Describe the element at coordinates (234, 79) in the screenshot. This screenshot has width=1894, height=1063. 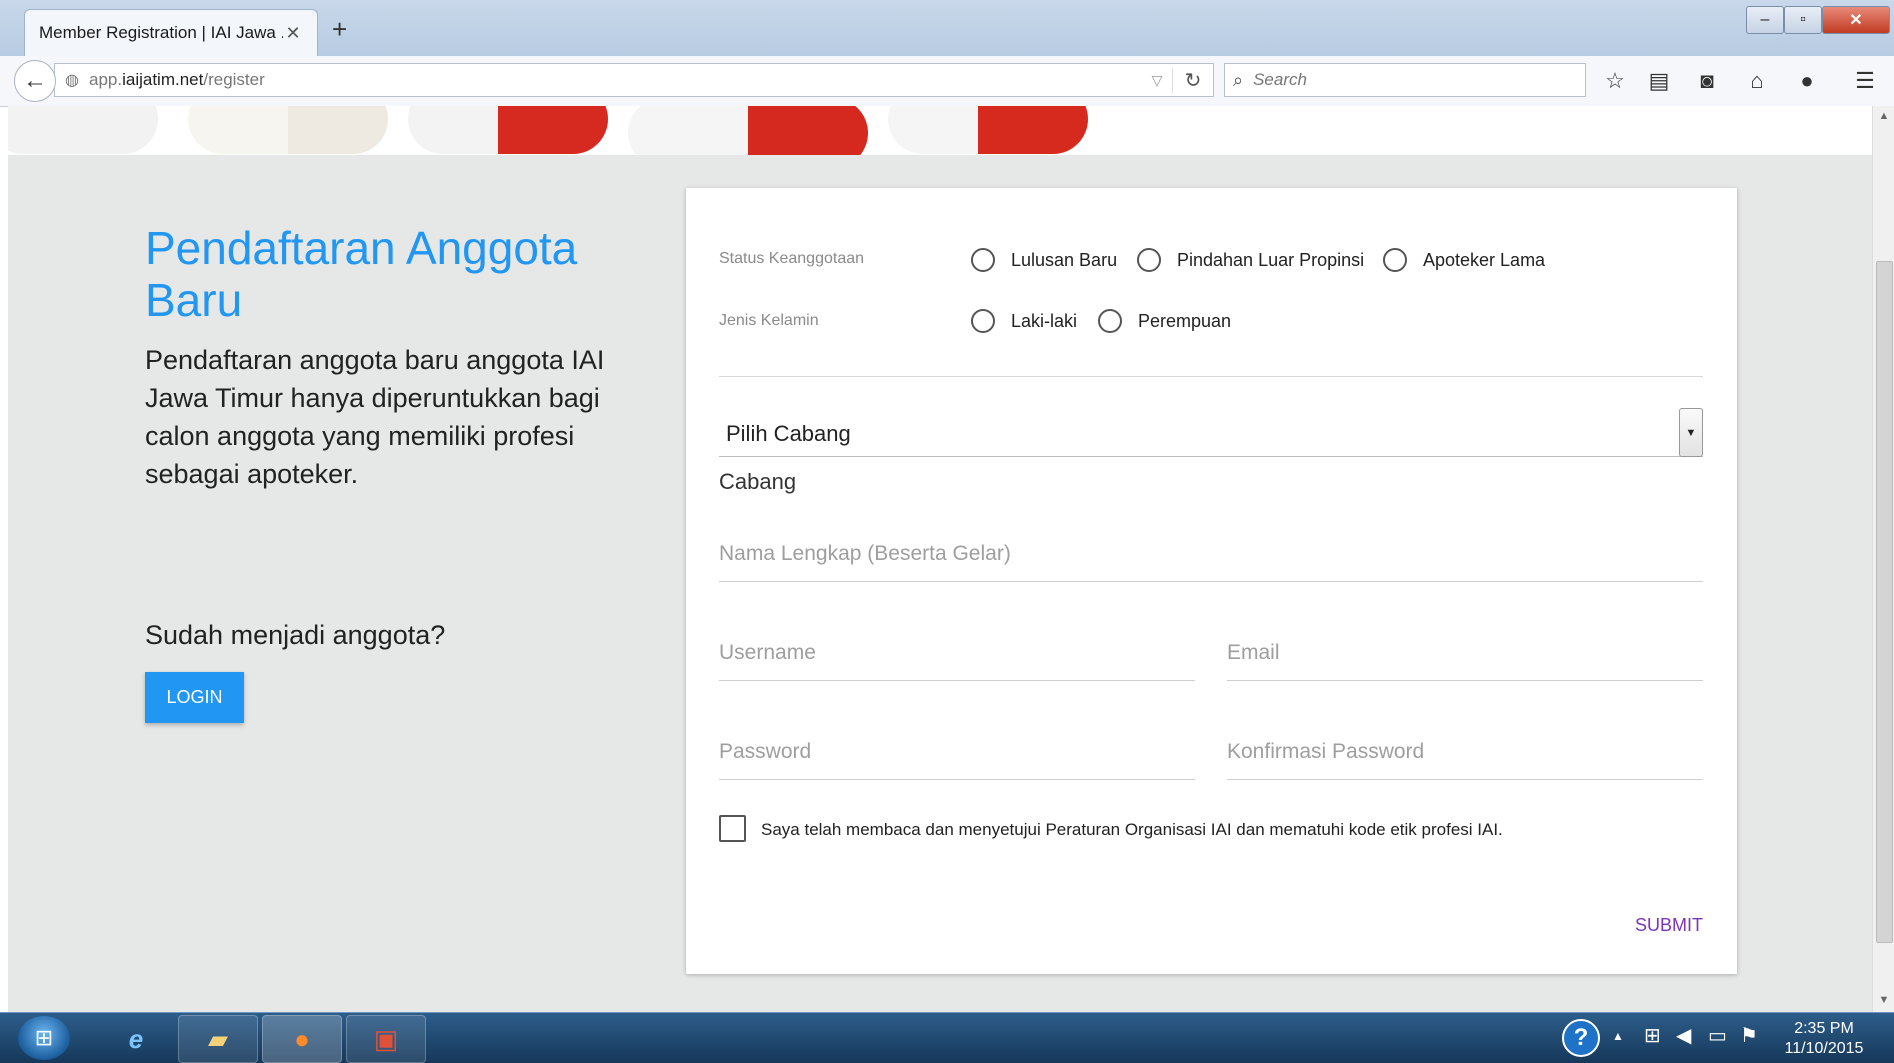
I see `url-path: /register` at that location.